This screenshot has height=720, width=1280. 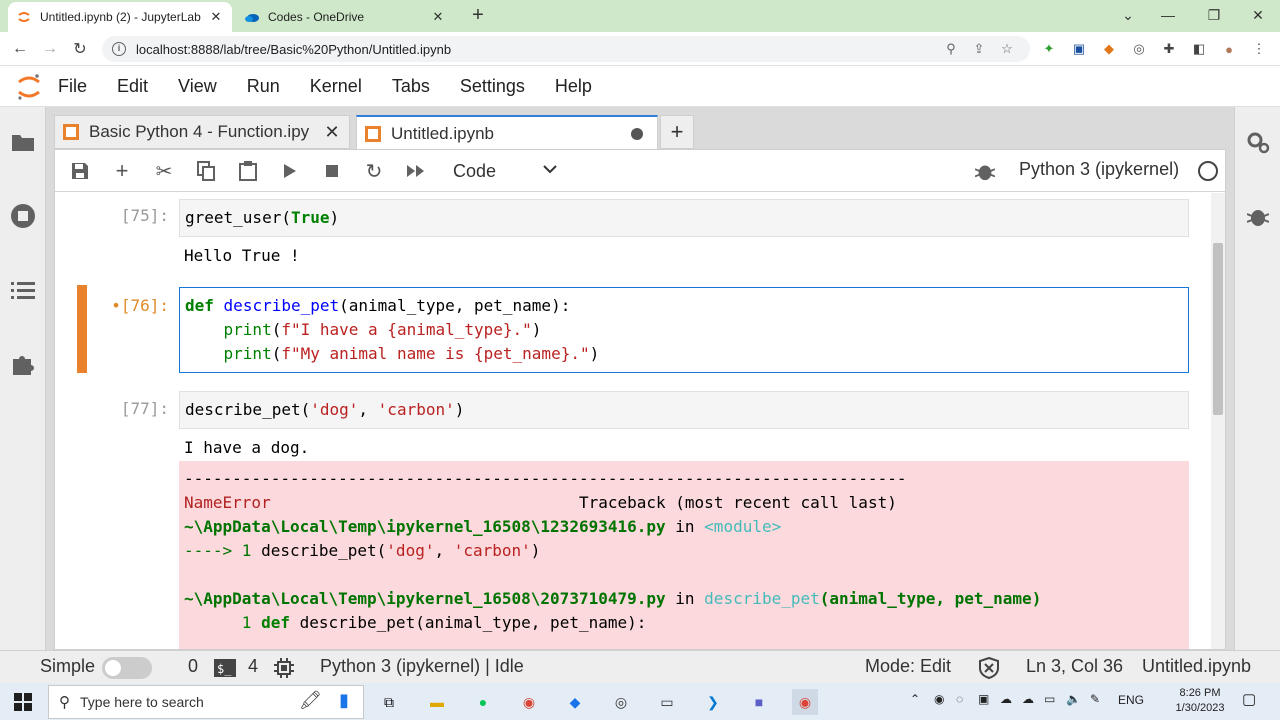 What do you see at coordinates (1049, 699) in the screenshot?
I see `network-icon: ▭` at bounding box center [1049, 699].